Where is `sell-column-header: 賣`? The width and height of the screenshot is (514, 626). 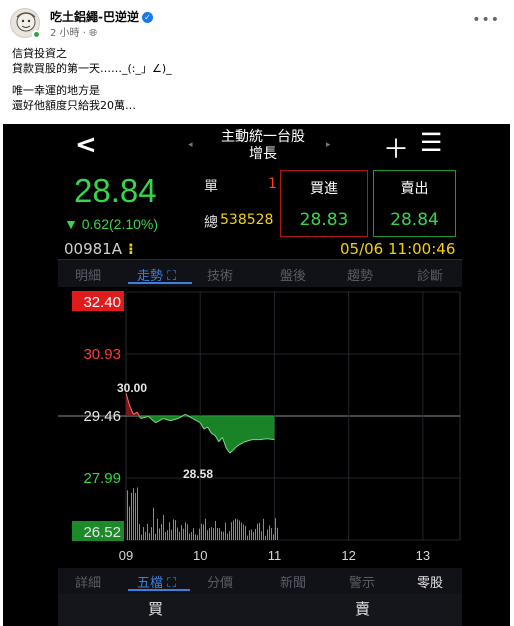
sell-column-header: 賣 is located at coordinates (363, 609).